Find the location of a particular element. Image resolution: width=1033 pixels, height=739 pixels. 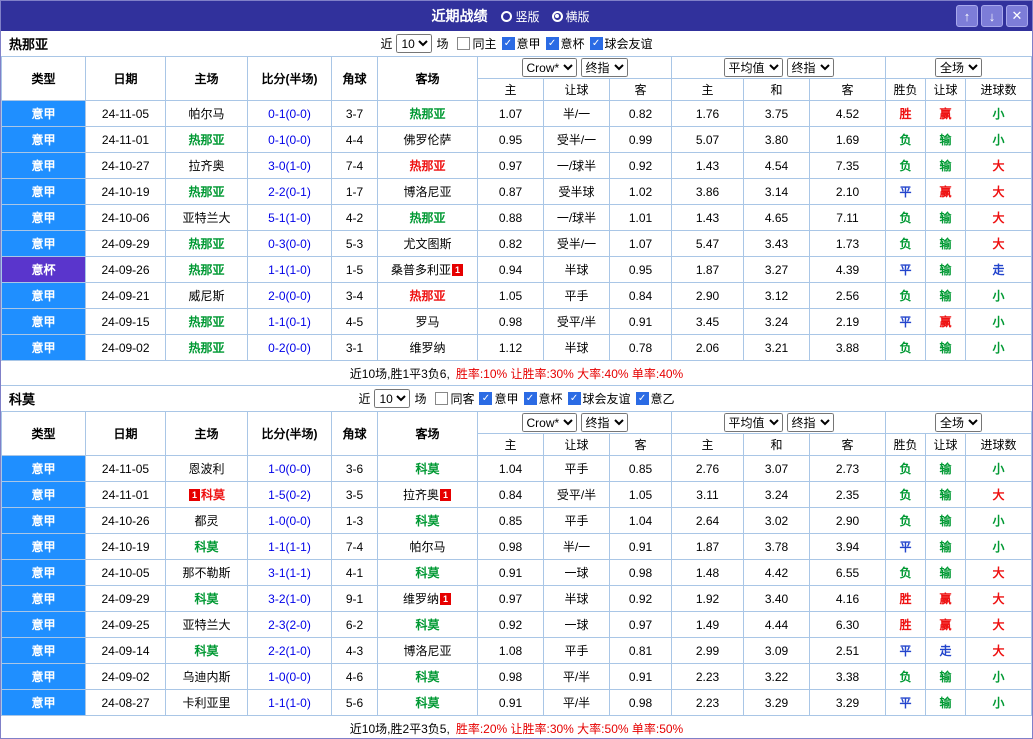

europe-odds: 7.35 is located at coordinates (847, 165).